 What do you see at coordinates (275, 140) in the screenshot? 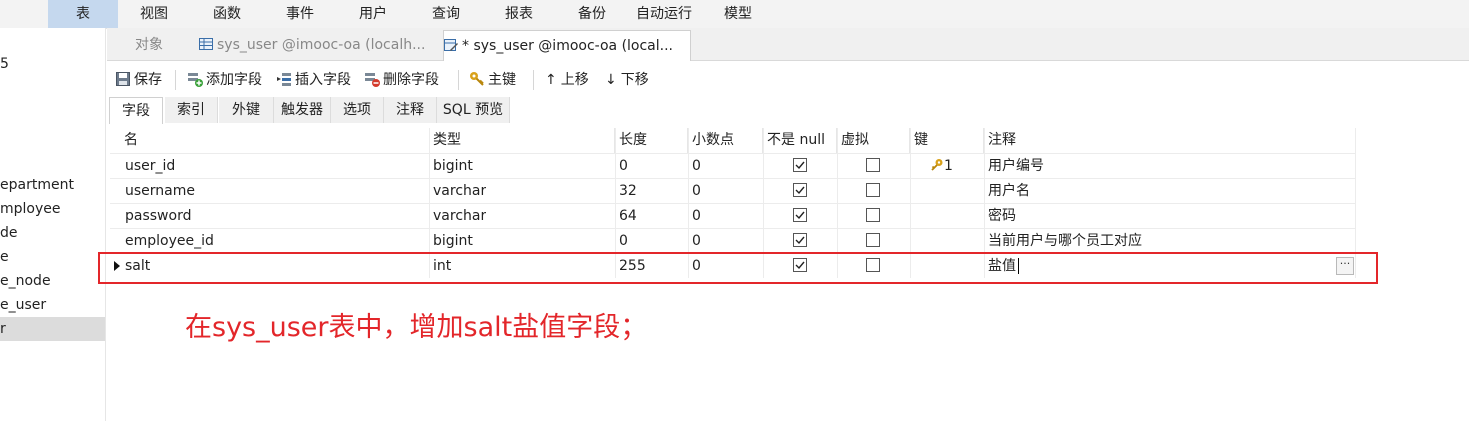
I see `column-header-name: 名` at bounding box center [275, 140].